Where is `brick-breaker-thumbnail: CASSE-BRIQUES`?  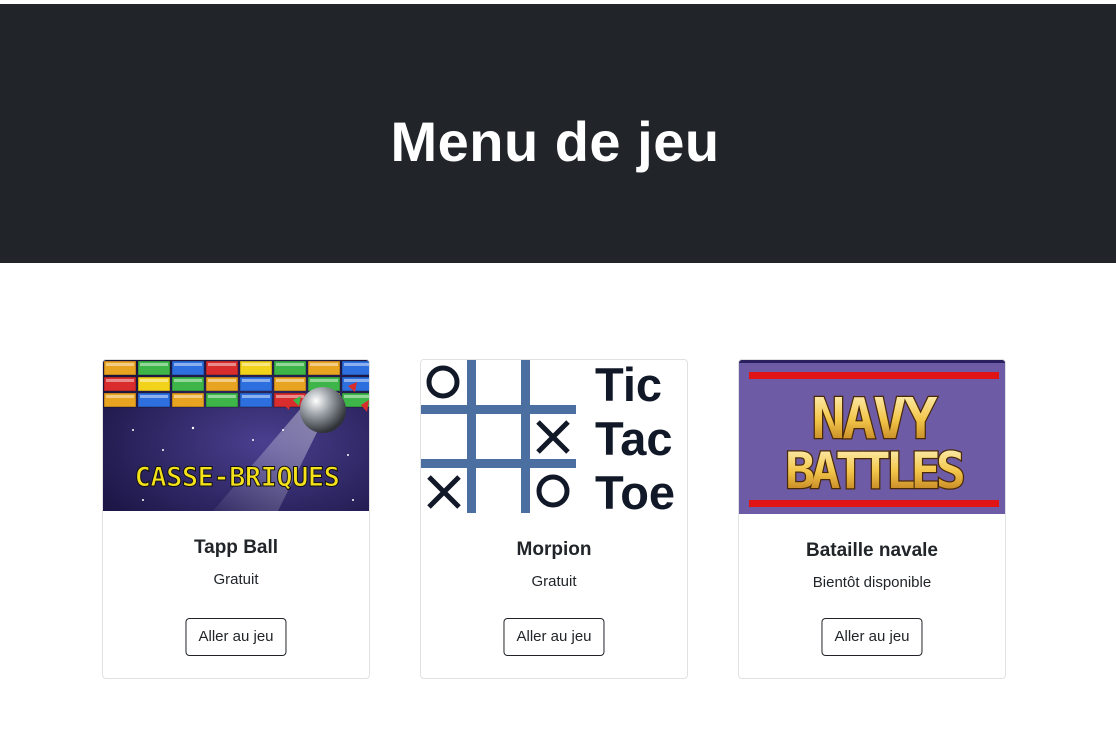
brick-breaker-thumbnail: CASSE-BRIQUES is located at coordinates (236, 435).